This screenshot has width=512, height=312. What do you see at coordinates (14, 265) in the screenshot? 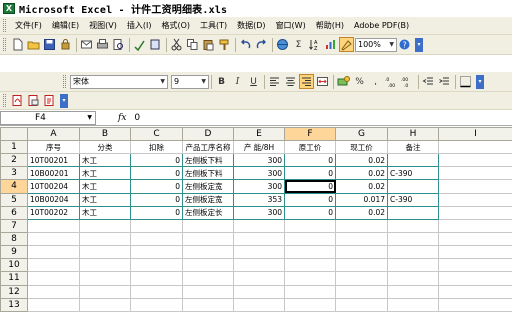
I see `row-header: 10` at bounding box center [14, 265].